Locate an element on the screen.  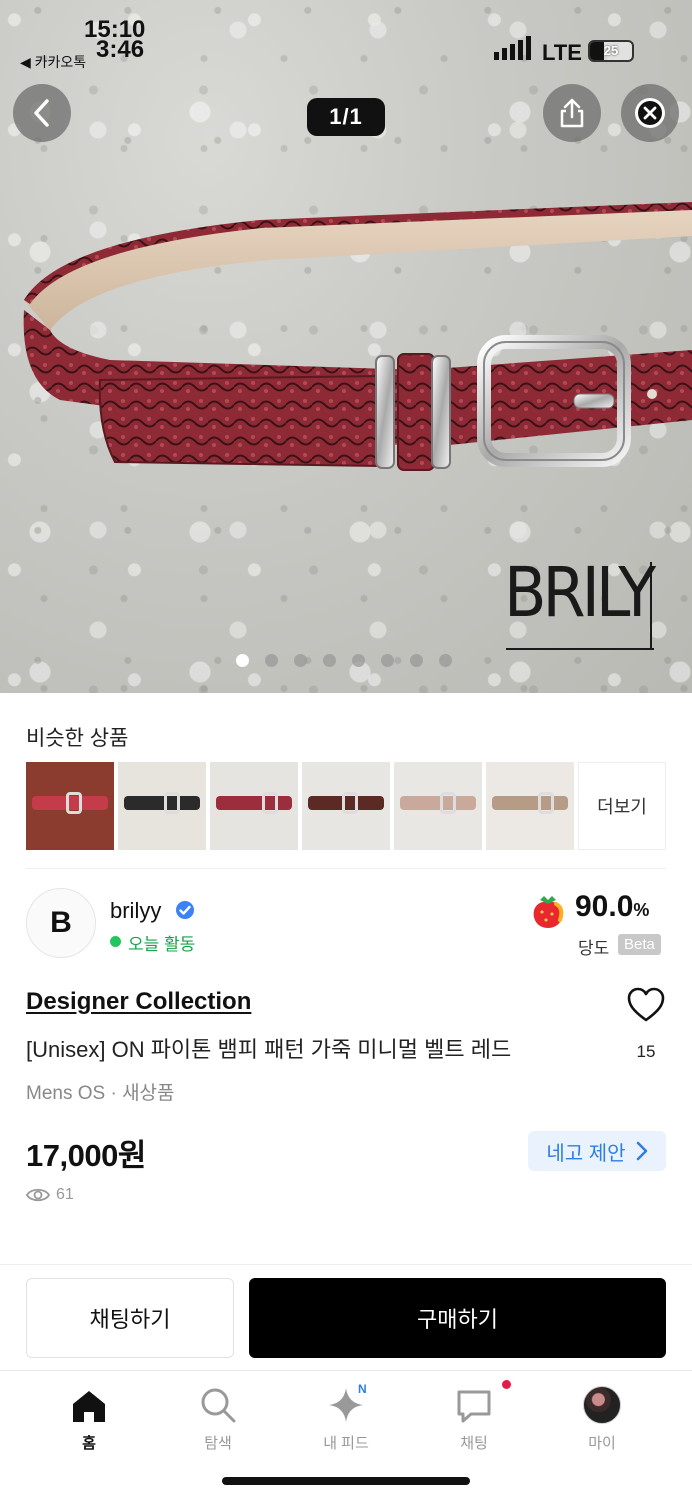
tab-search: 탐색 is located at coordinates (218, 1418).